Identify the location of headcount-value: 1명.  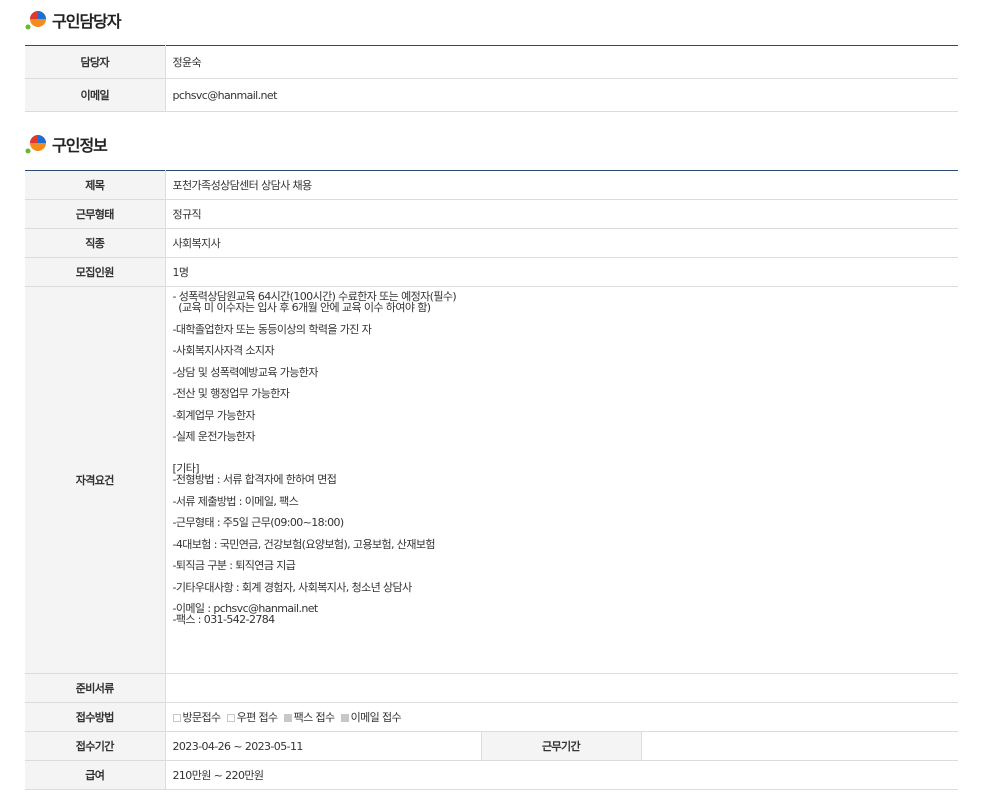
(561, 272).